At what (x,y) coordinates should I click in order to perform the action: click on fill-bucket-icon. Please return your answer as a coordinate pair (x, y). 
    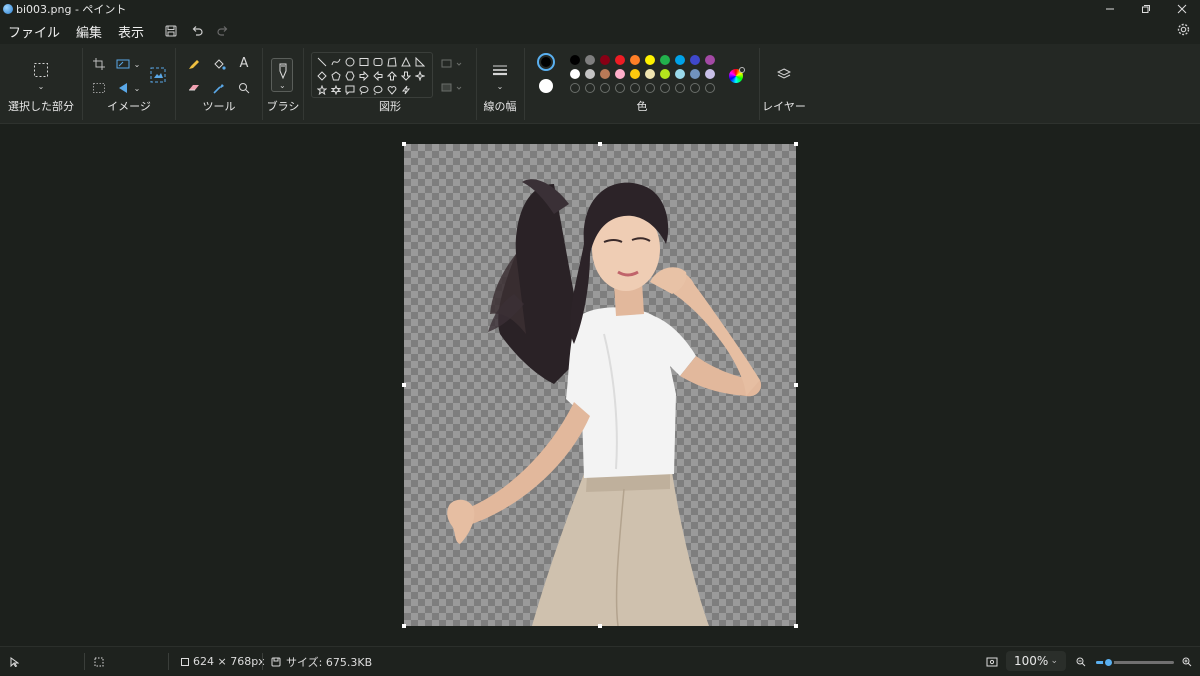
    Looking at the image, I should click on (219, 64).